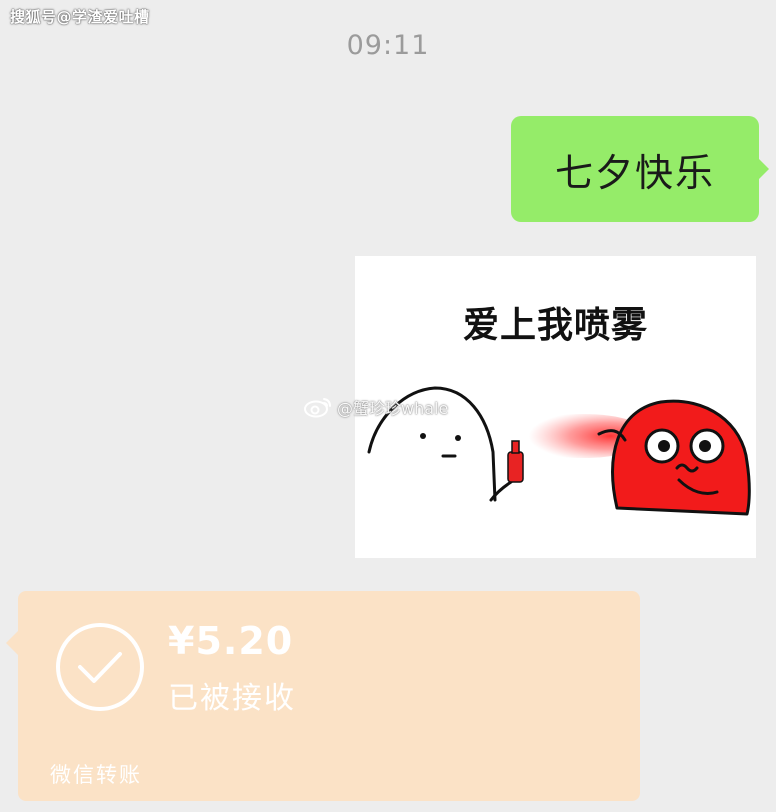 This screenshot has height=812, width=776. Describe the element at coordinates (80, 17) in the screenshot. I see `source-watermark: 搜狐号@学渣爱吐槽` at that location.